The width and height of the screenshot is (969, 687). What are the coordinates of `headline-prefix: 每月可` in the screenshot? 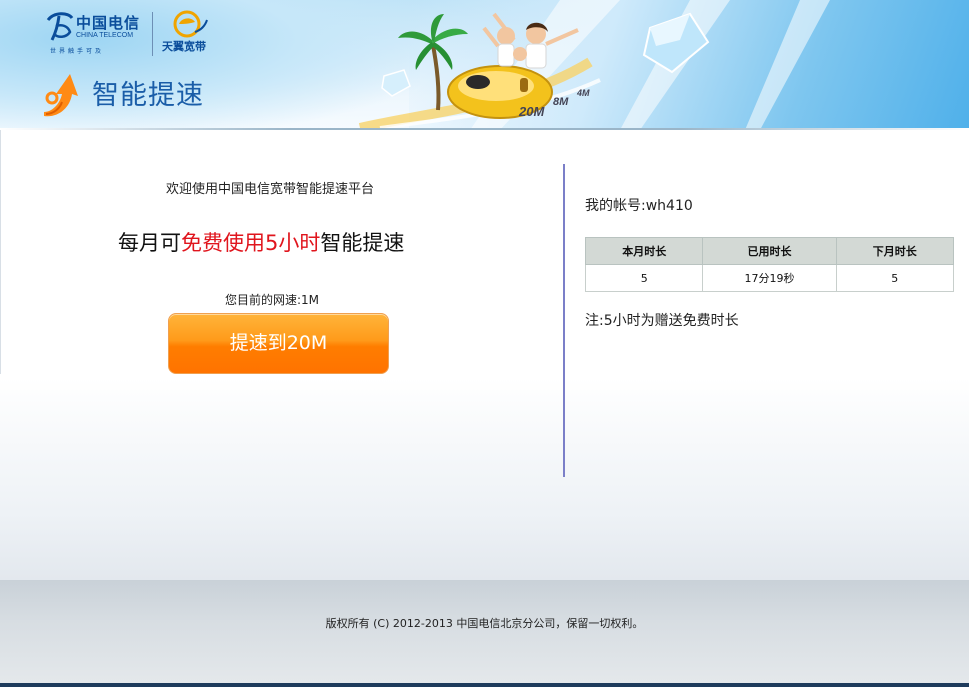 It's located at (149, 243).